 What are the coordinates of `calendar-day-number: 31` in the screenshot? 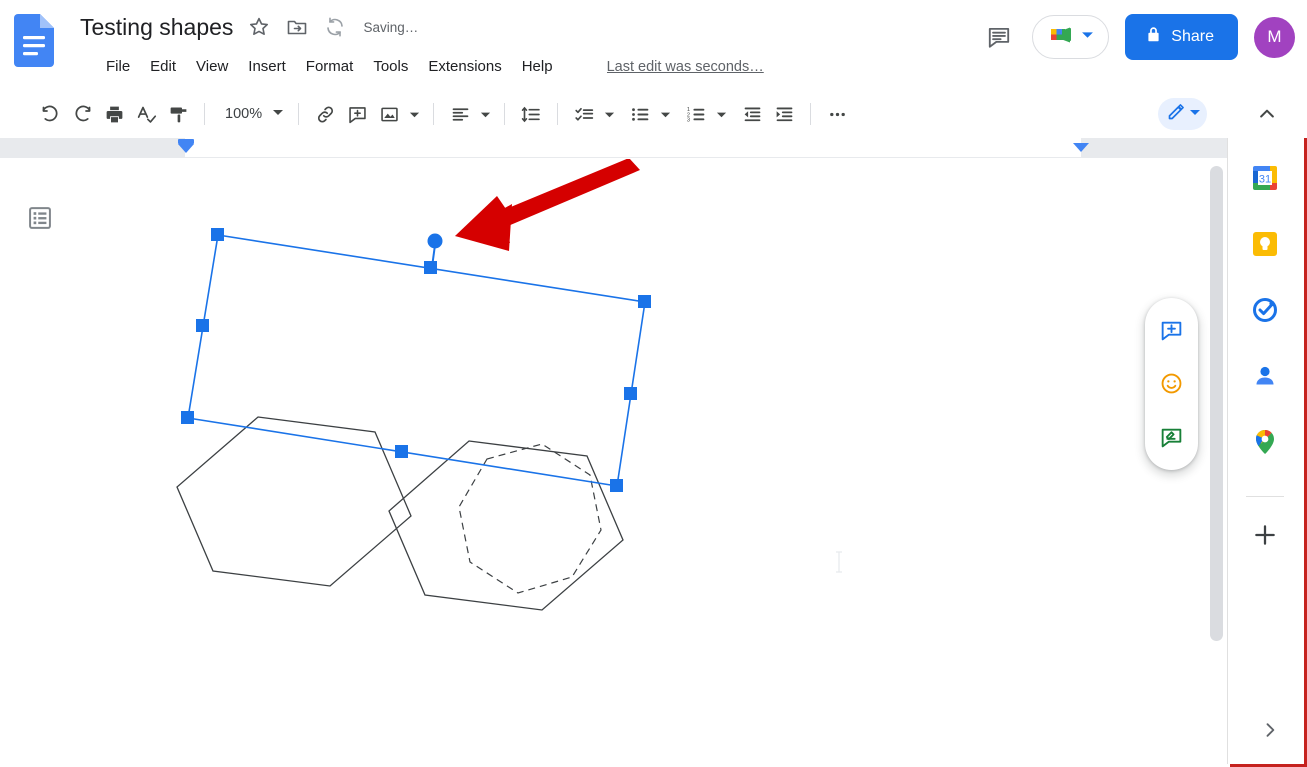 It's located at (1264, 179).